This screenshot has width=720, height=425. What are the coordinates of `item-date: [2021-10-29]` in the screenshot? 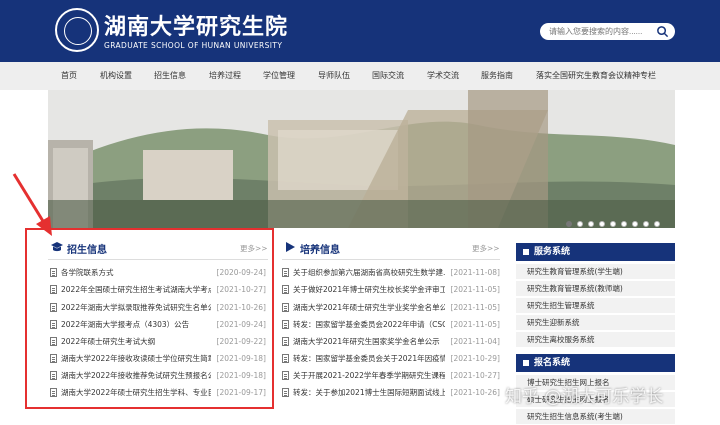 It's located at (475, 358).